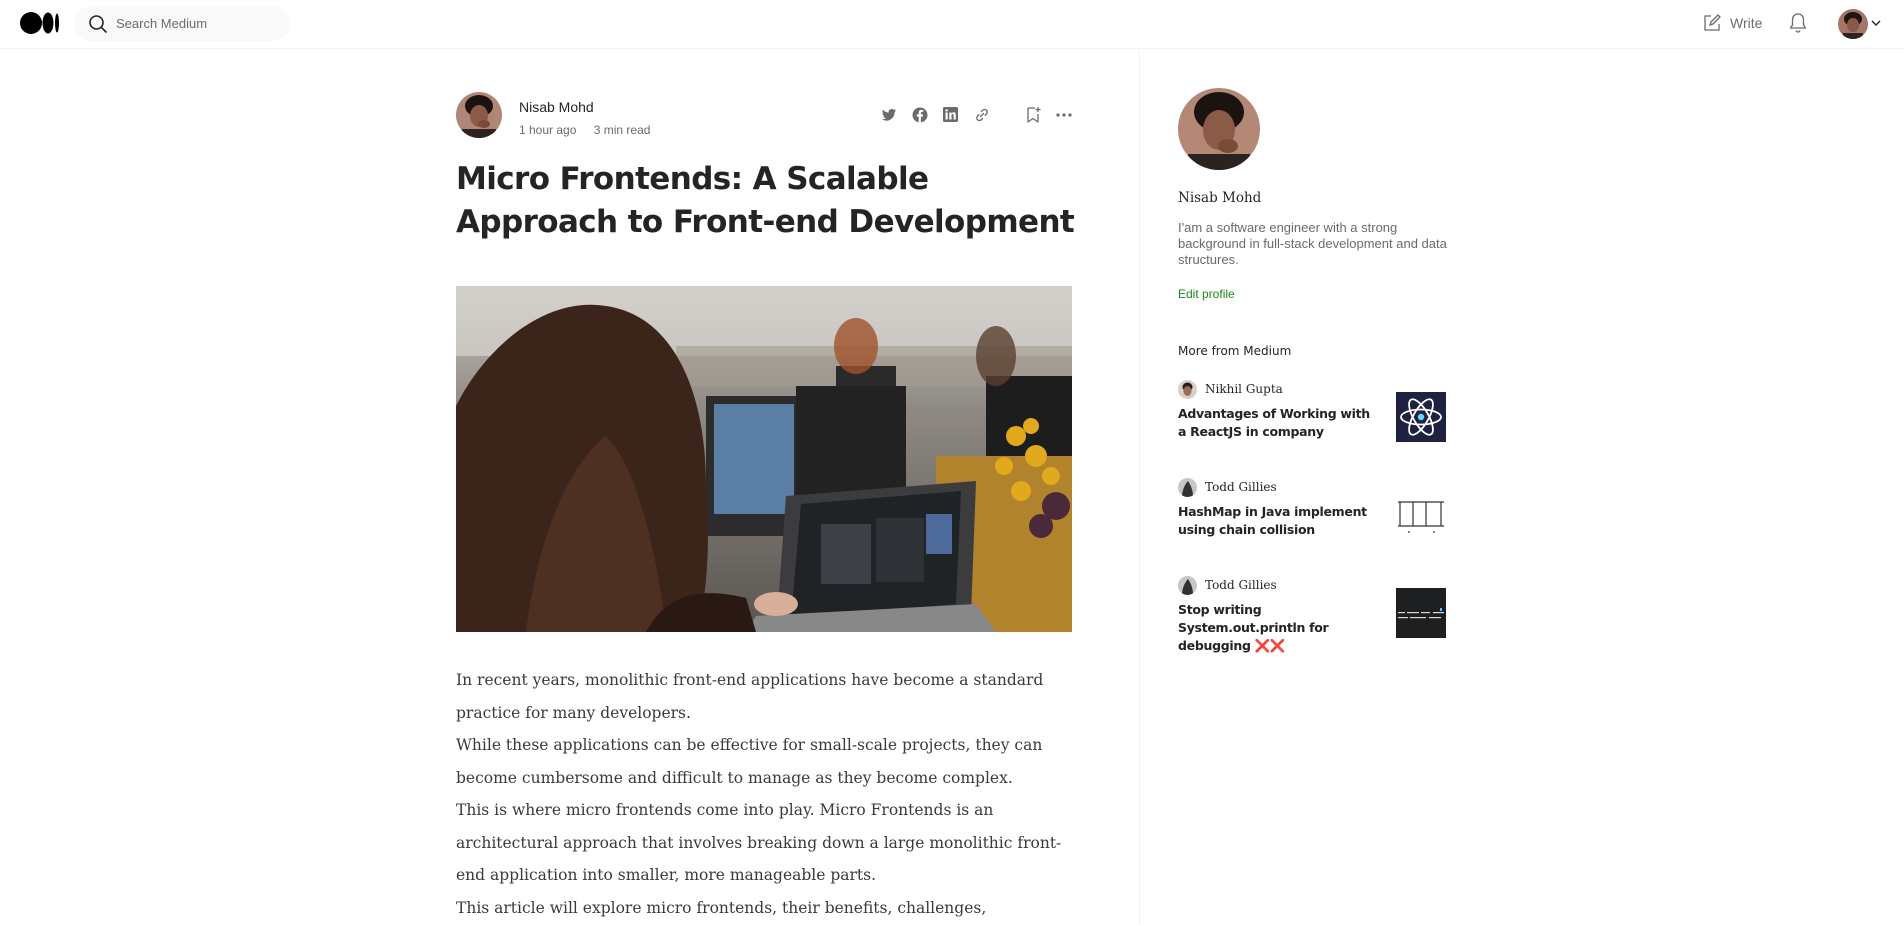  I want to click on write-icon, so click(1712, 22).